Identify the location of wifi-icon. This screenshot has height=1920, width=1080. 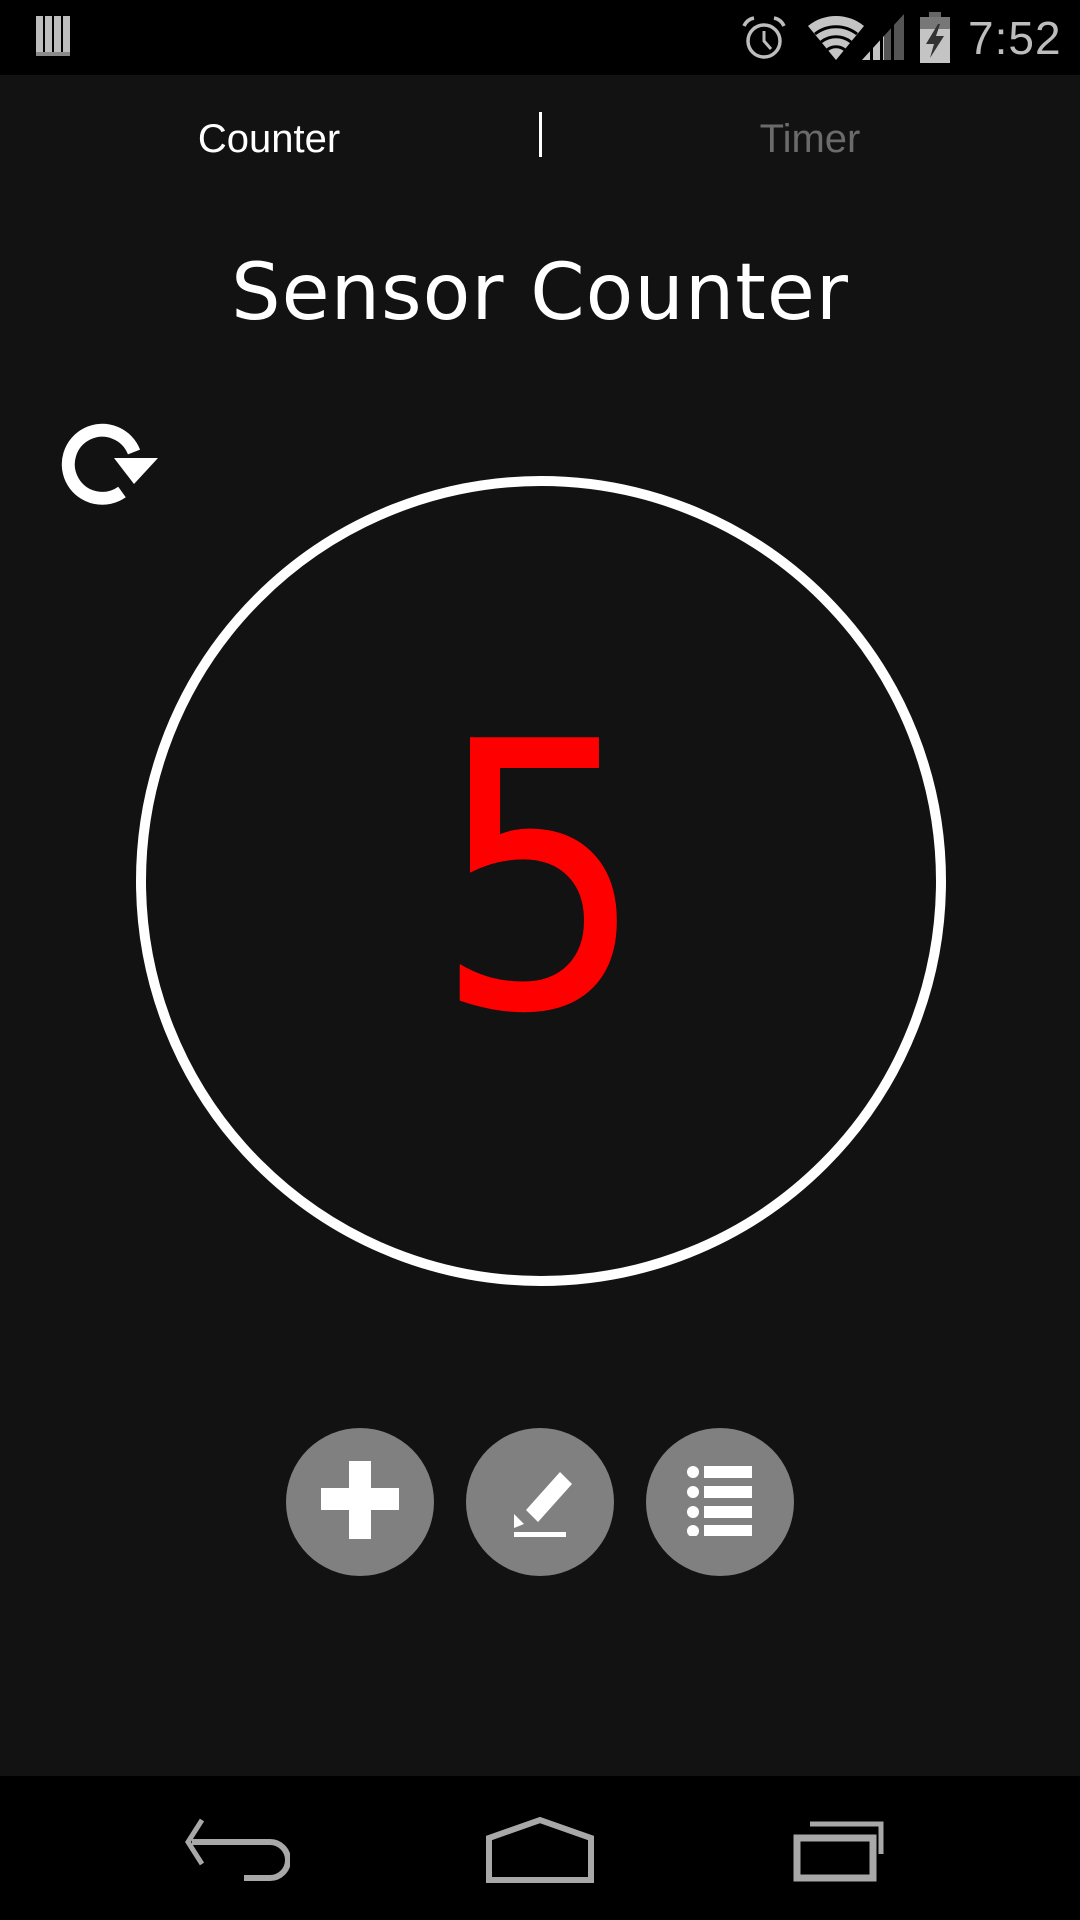
(836, 40).